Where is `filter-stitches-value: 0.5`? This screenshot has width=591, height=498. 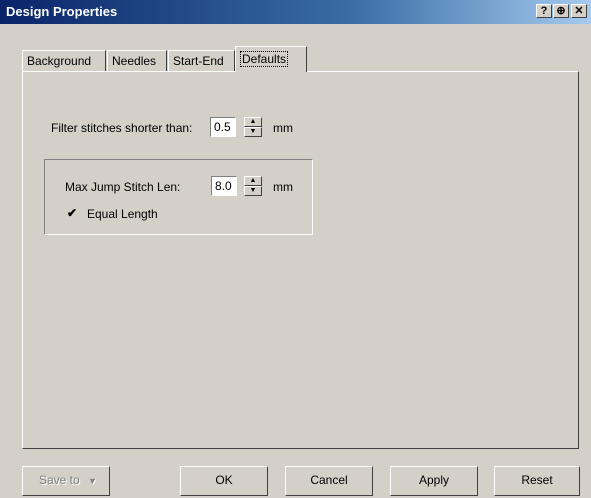
filter-stitches-value: 0.5 is located at coordinates (222, 127).